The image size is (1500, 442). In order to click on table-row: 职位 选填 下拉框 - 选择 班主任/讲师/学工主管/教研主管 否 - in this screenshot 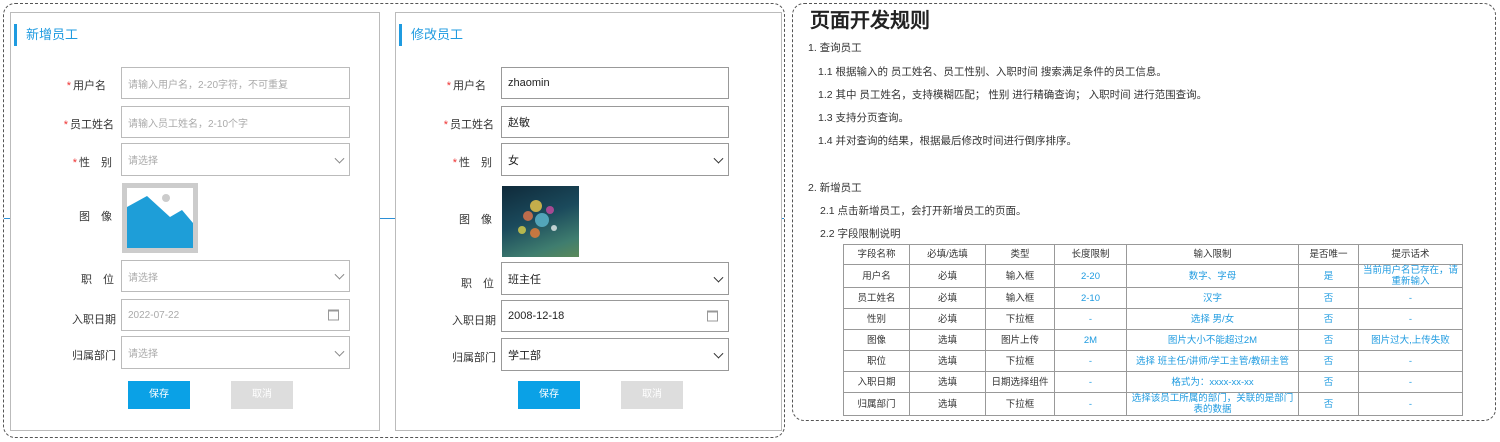, I will do `click(1153, 361)`.